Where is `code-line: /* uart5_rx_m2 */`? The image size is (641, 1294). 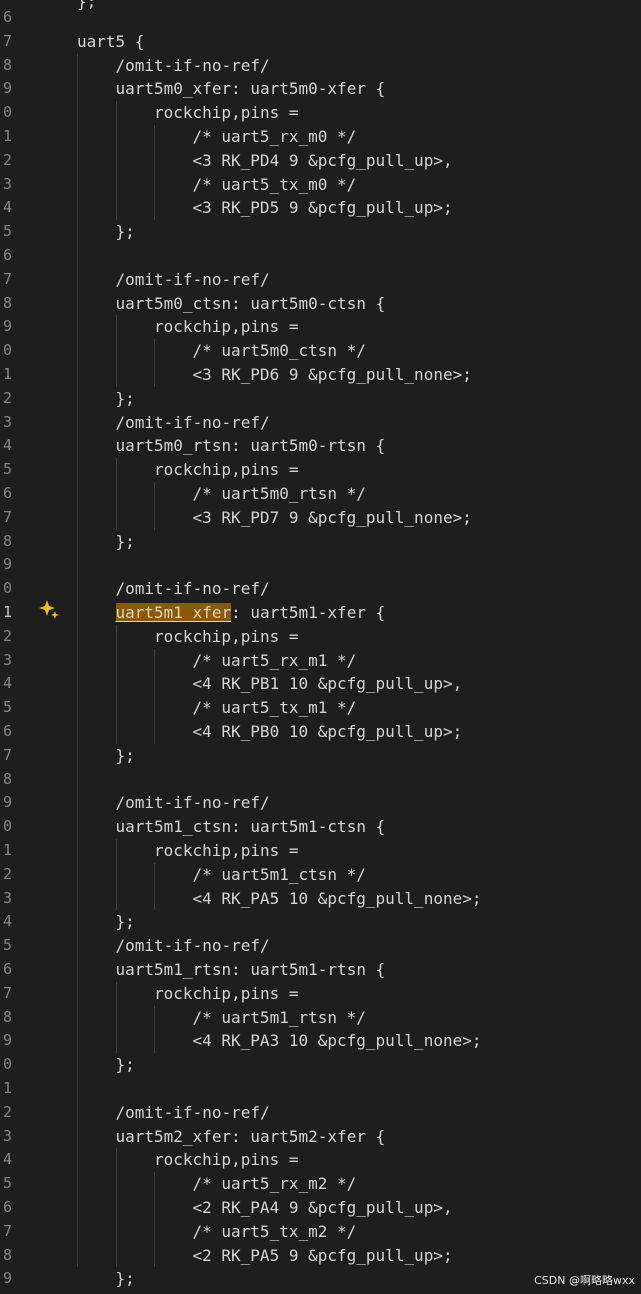
code-line: /* uart5_rx_m2 */ is located at coordinates (274, 1184).